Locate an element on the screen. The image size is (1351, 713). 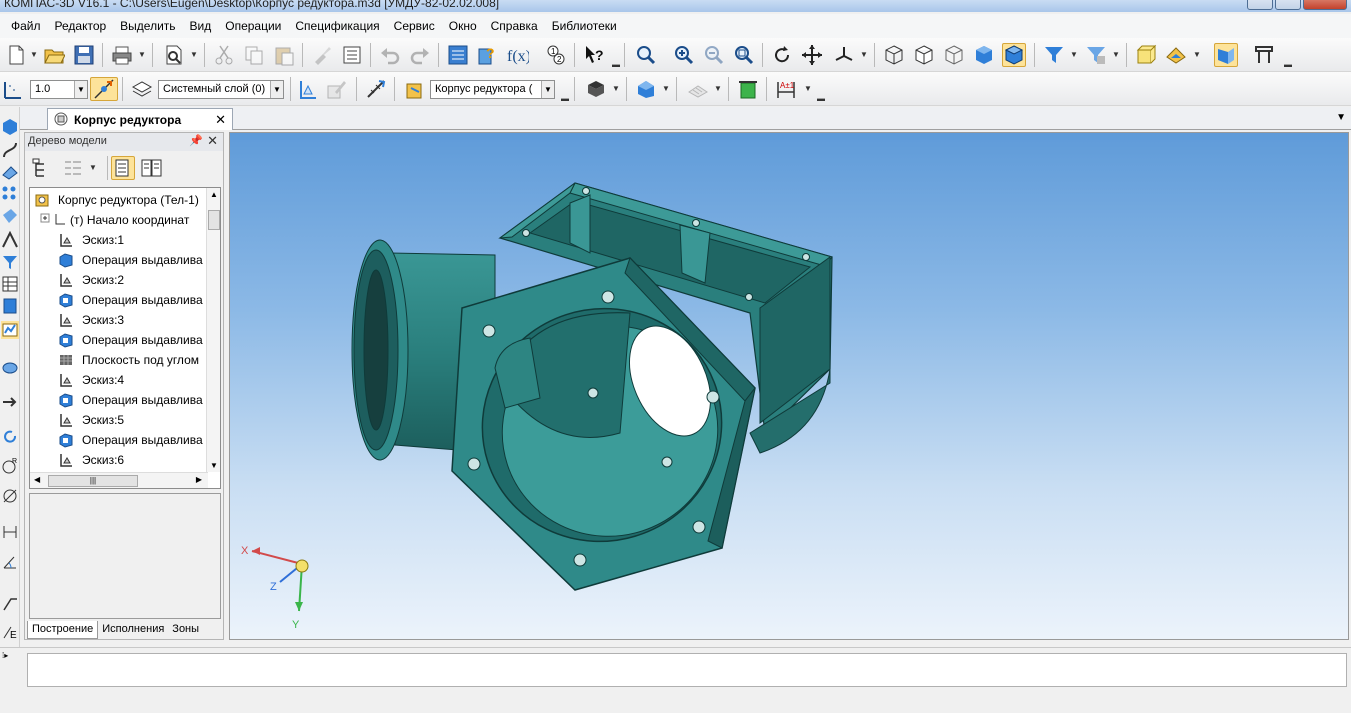
measure-icon is located at coordinates (376, 89).